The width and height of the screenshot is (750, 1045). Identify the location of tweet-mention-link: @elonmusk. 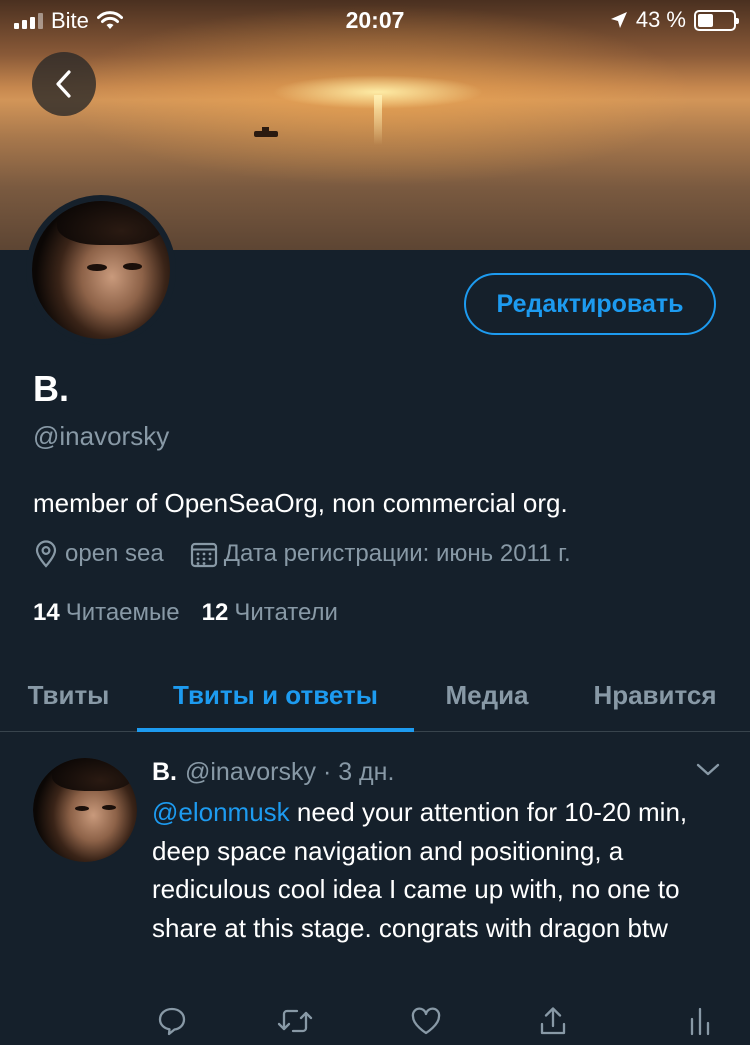
(221, 812).